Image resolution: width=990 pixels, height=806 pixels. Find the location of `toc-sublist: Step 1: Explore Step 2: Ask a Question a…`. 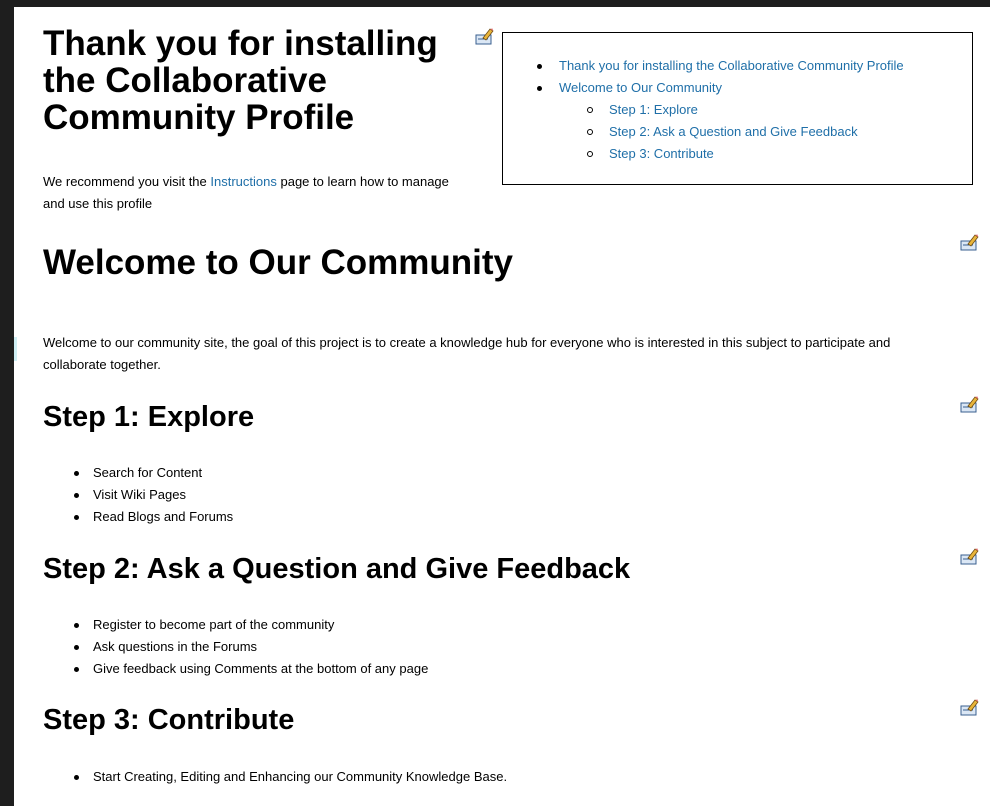

toc-sublist: Step 1: Explore Step 2: Ask a Question a… is located at coordinates (745, 132).